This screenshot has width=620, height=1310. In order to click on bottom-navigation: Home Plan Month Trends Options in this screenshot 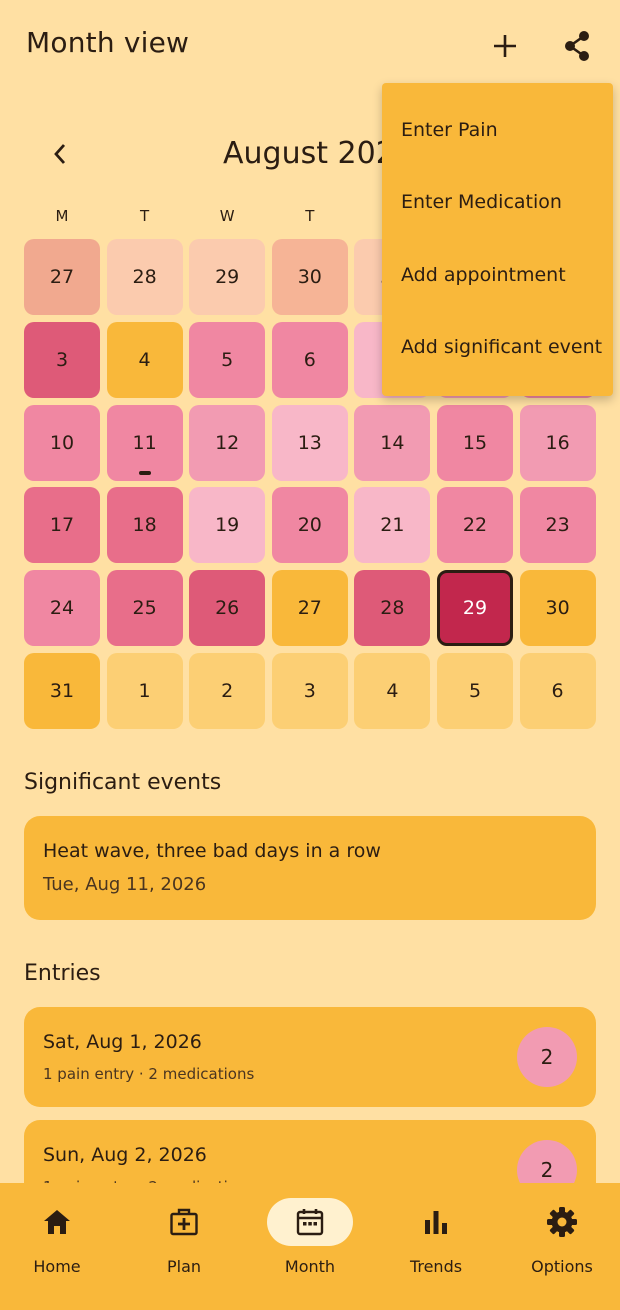, I will do `click(310, 1246)`.